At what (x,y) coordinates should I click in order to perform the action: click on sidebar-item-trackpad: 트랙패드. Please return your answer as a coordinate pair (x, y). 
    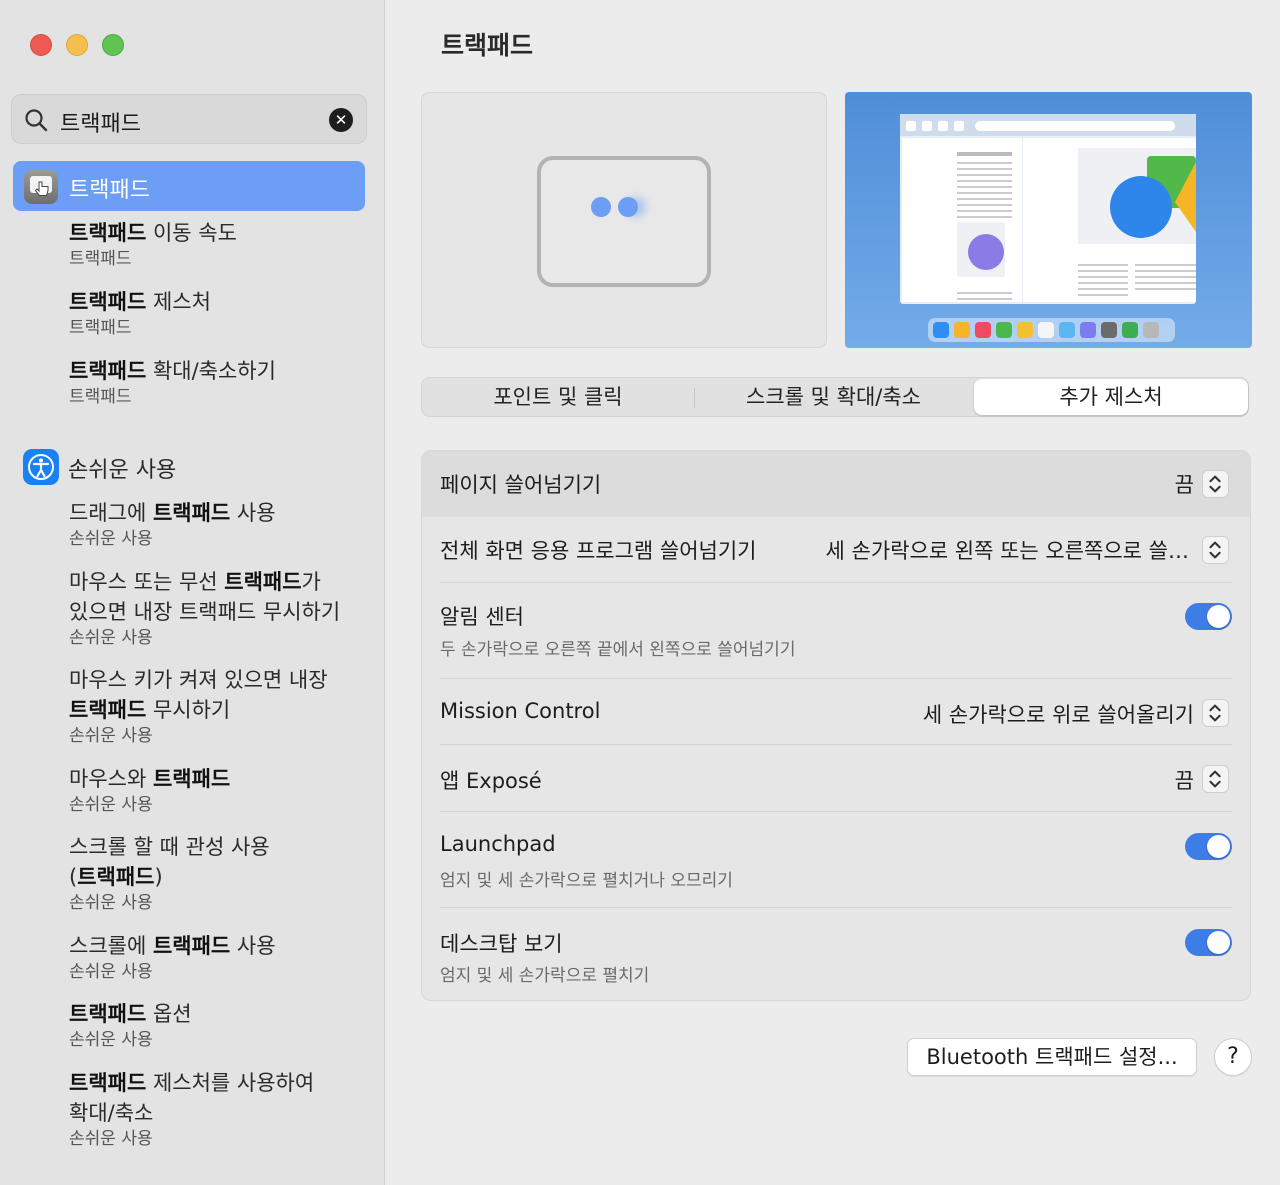
    Looking at the image, I should click on (189, 186).